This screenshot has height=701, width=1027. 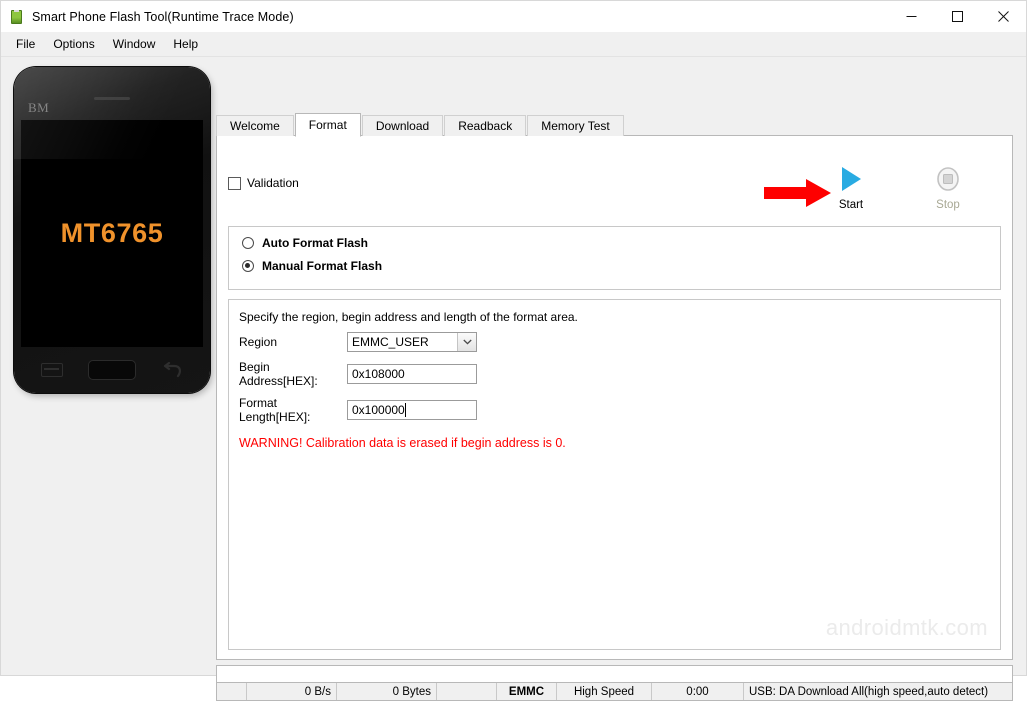 What do you see at coordinates (387, 691) in the screenshot?
I see `status-cell-bytes: 0 Bytes` at bounding box center [387, 691].